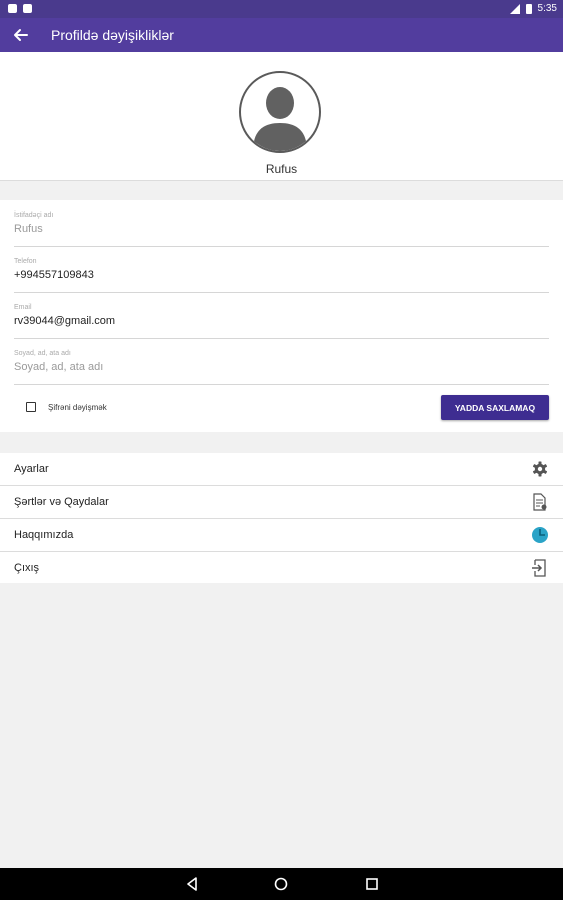 This screenshot has height=900, width=563. What do you see at coordinates (12, 8) in the screenshot?
I see `notification-icon` at bounding box center [12, 8].